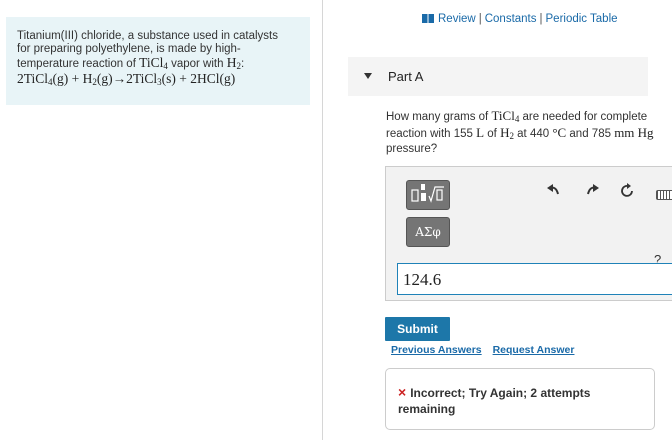 The image size is (672, 440). I want to click on answer-input: 124.6, so click(534, 279).